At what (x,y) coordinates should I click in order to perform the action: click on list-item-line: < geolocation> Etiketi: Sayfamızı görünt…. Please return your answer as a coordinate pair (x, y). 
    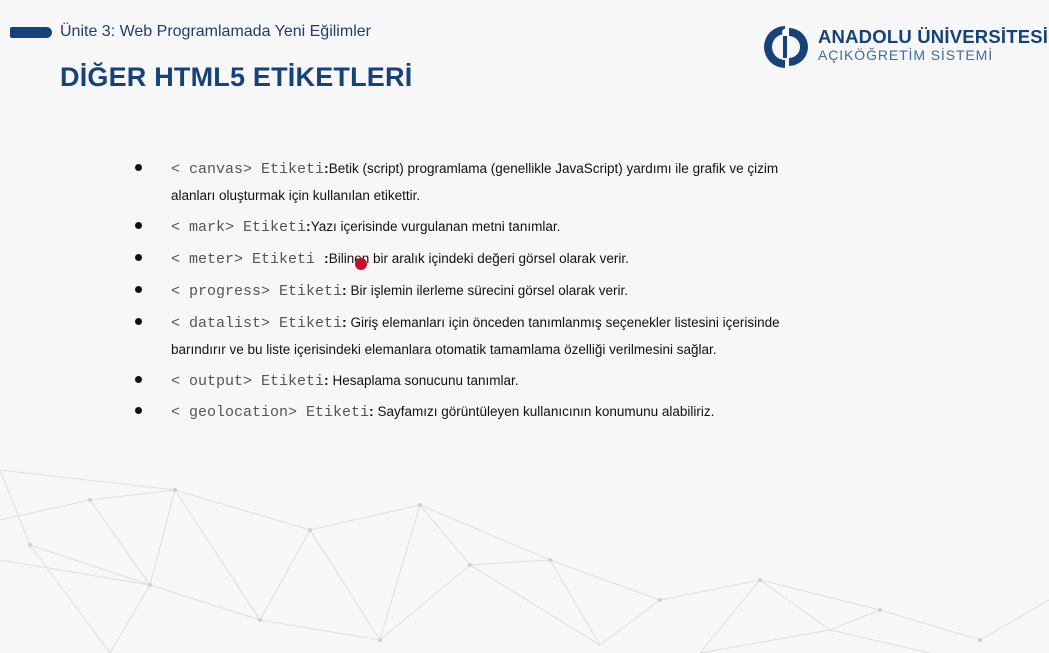
    Looking at the image, I should click on (442, 412).